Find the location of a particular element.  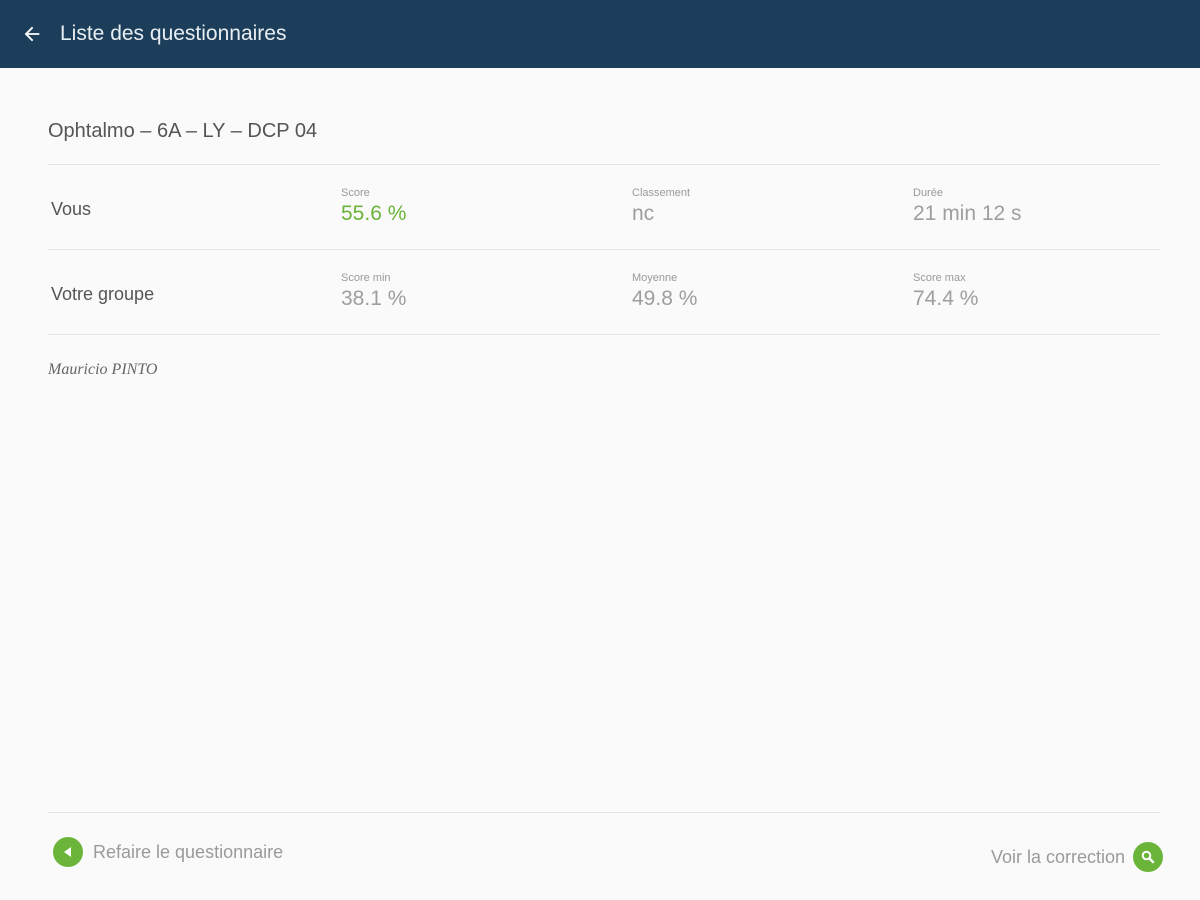

stat-caption: Score is located at coordinates (355, 193).